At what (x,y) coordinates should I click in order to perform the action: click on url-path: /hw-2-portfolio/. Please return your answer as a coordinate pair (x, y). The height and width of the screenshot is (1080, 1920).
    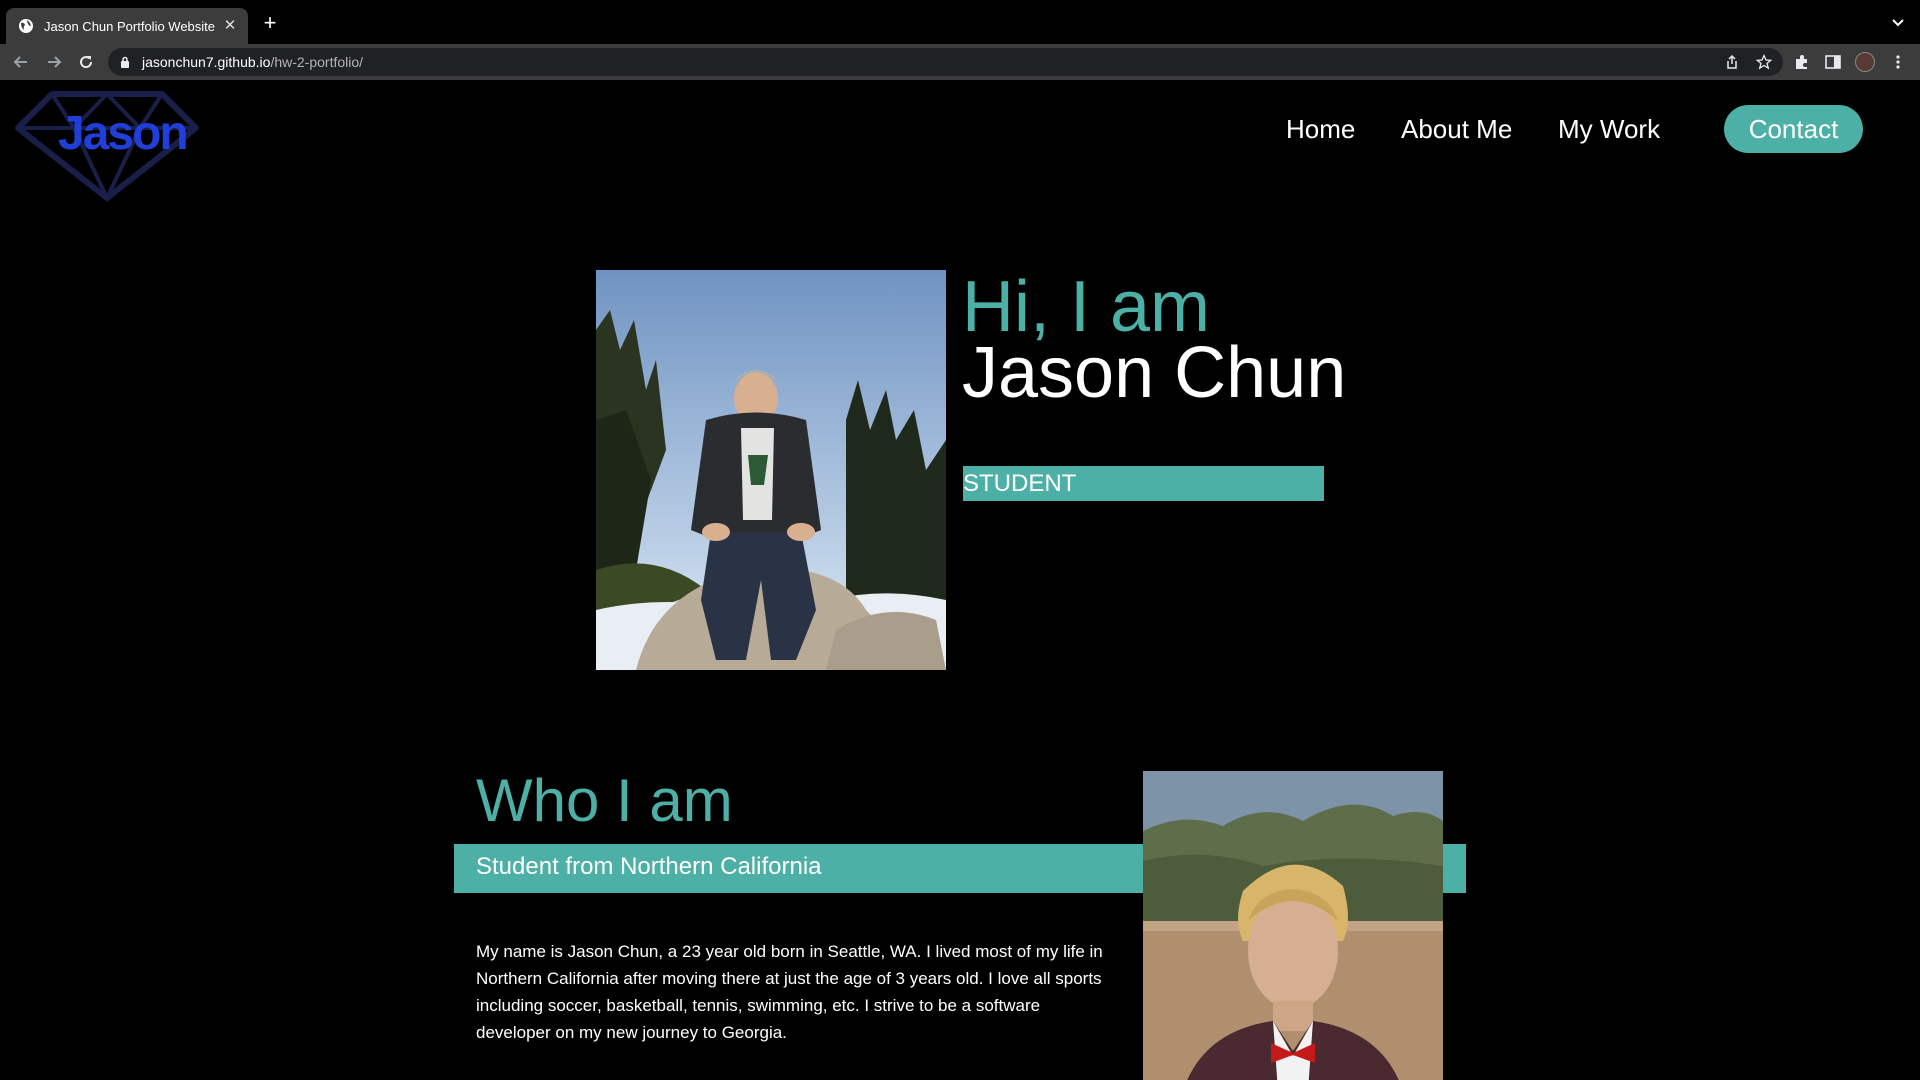
    Looking at the image, I should click on (317, 62).